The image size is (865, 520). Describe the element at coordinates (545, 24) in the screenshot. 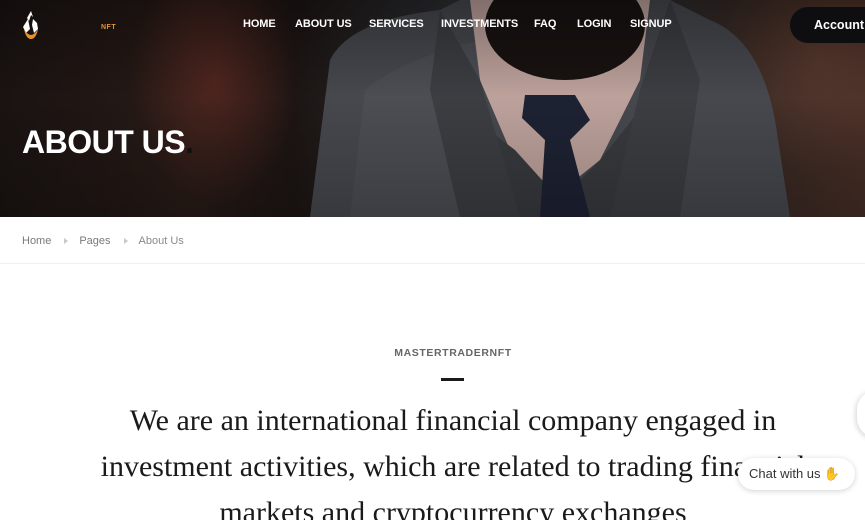

I see `nav-faq: FAQ` at that location.